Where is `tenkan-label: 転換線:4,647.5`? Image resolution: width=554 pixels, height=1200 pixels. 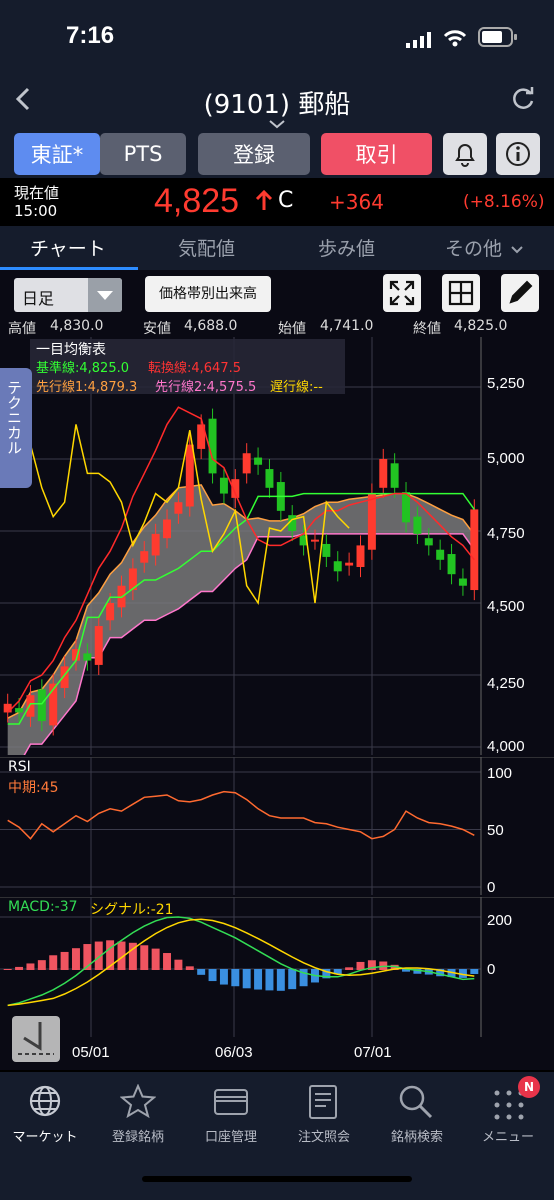
tenkan-label: 転換線:4,647.5 is located at coordinates (194, 368).